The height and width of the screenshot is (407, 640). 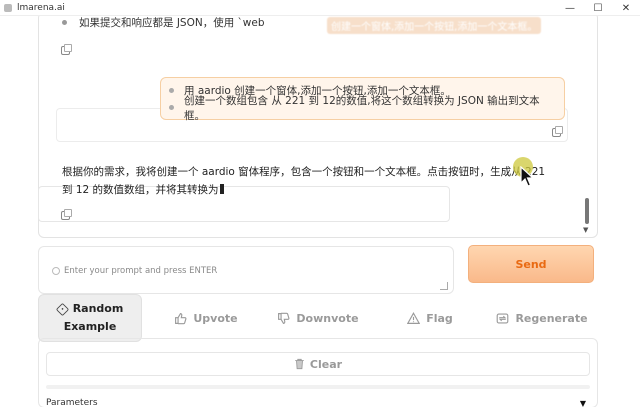 What do you see at coordinates (434, 25) in the screenshot?
I see `overlay-text: 创建一个窗体,添加一个按钮,添加一个文本框。` at bounding box center [434, 25].